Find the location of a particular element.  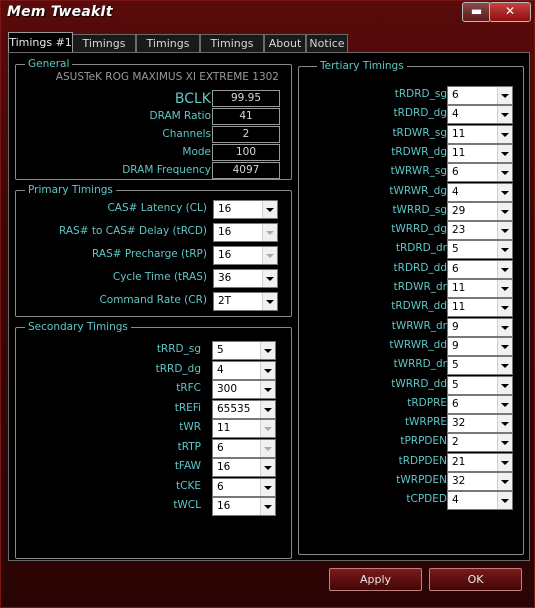

tertiary-label-twrrd-sg: tWRRD_sg is located at coordinates (419, 209).